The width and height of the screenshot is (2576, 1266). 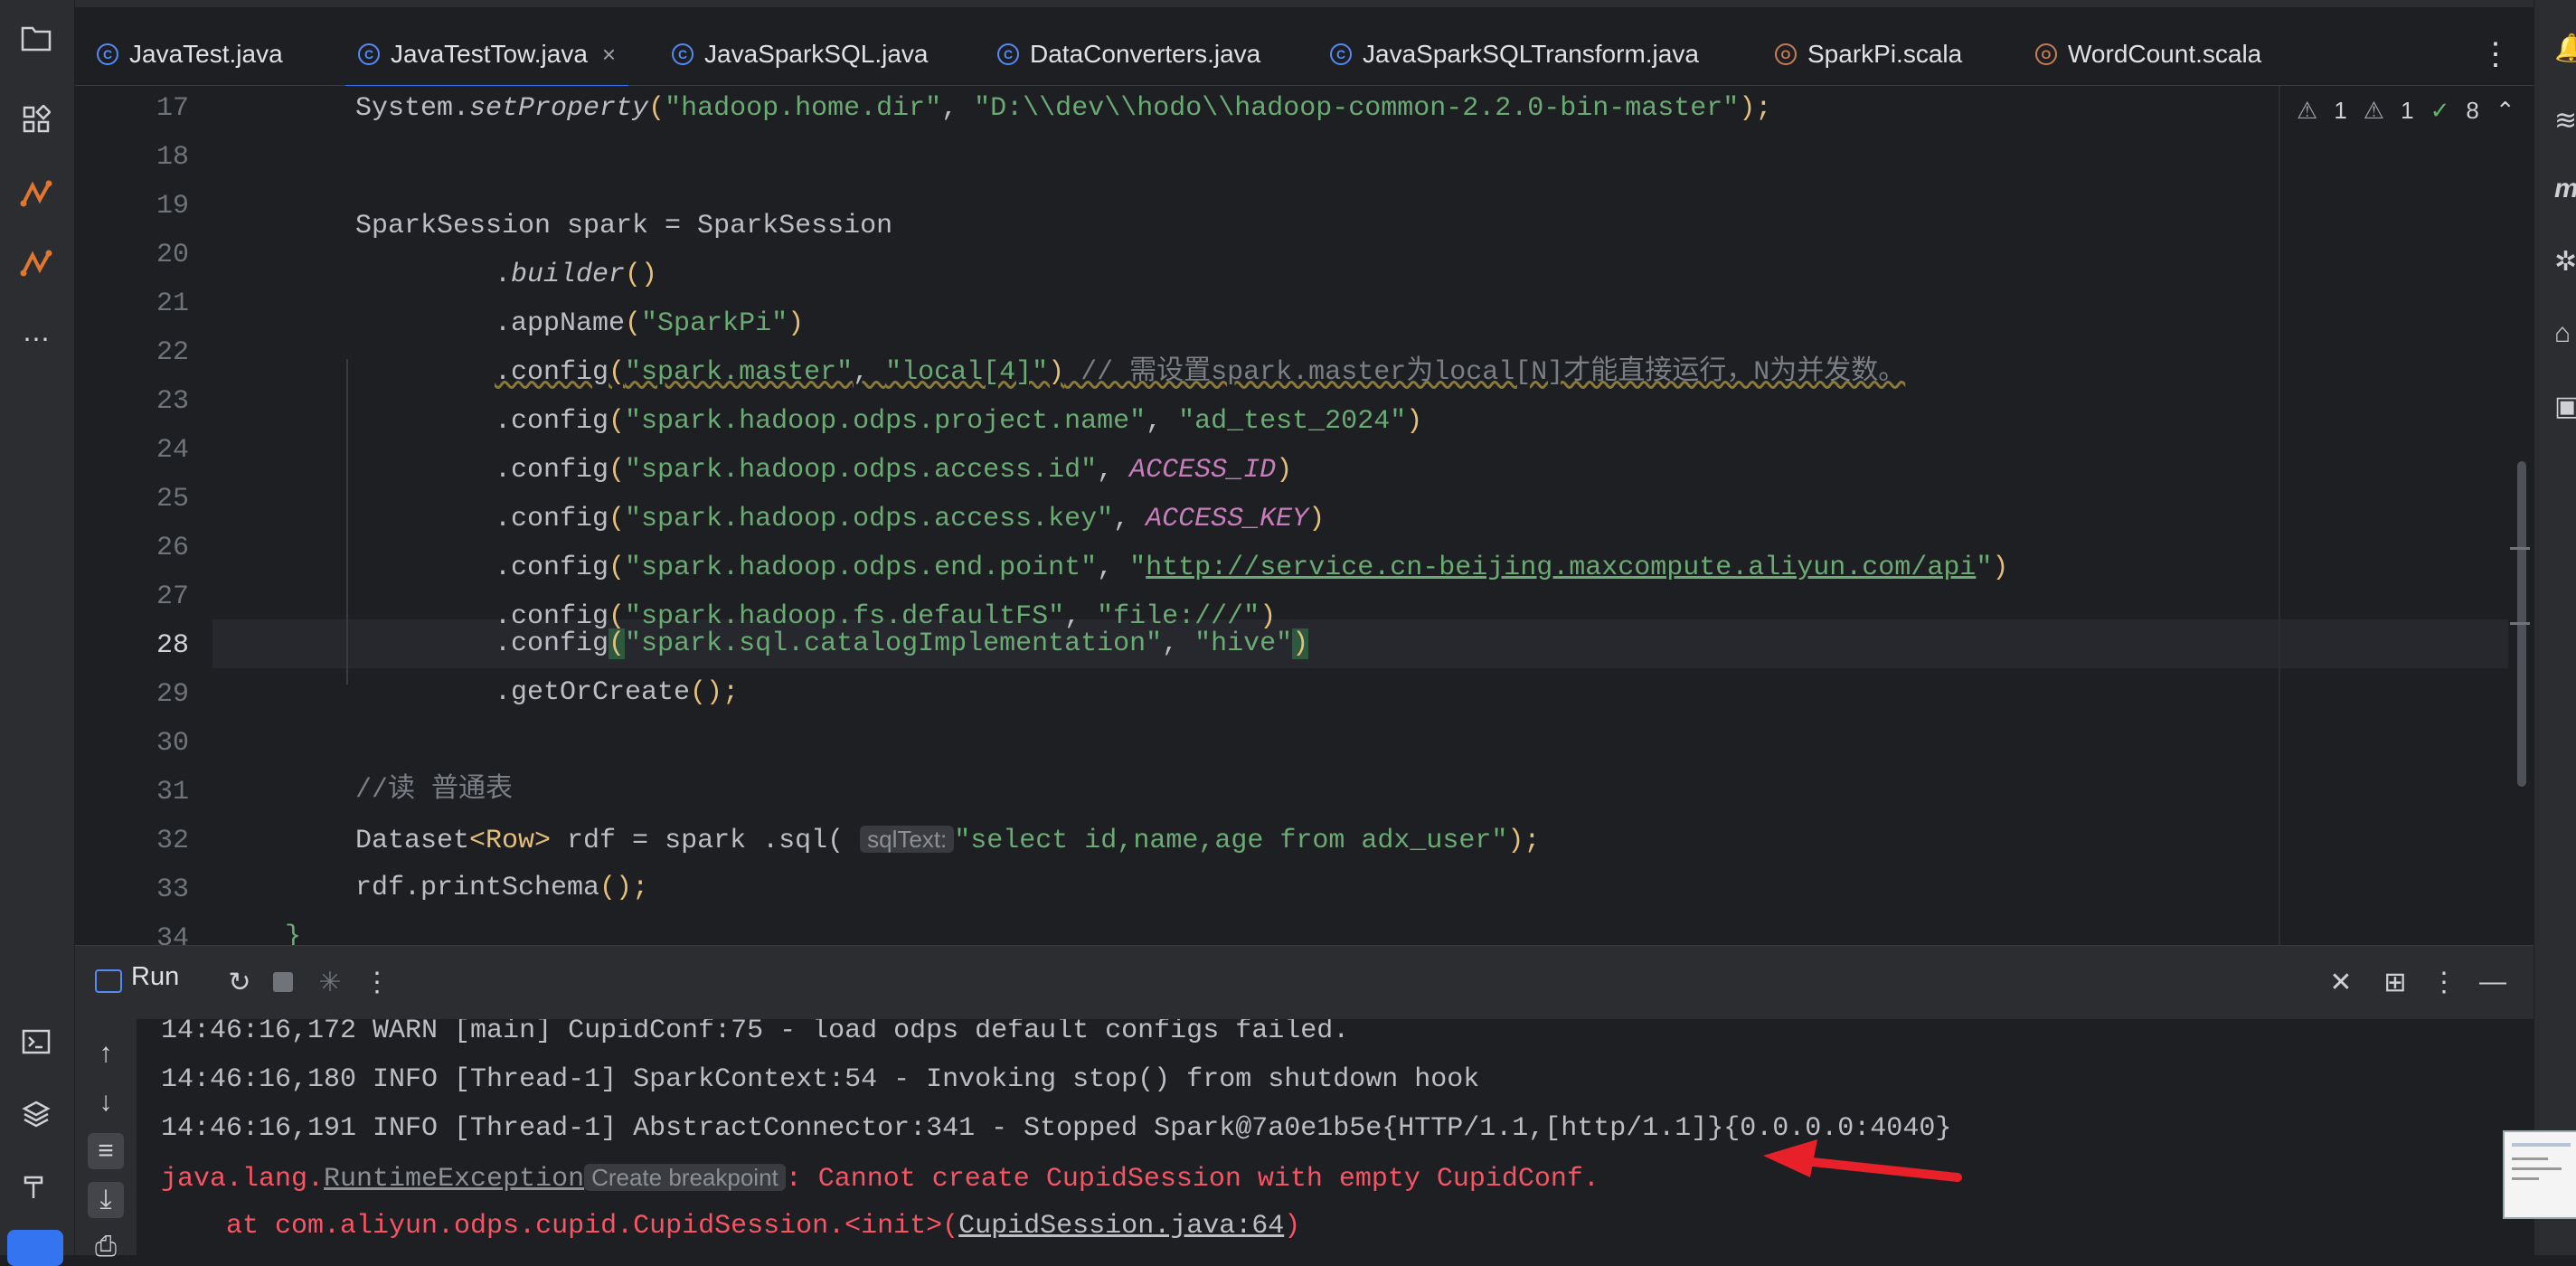 What do you see at coordinates (172, 206) in the screenshot?
I see `line-number: 19` at bounding box center [172, 206].